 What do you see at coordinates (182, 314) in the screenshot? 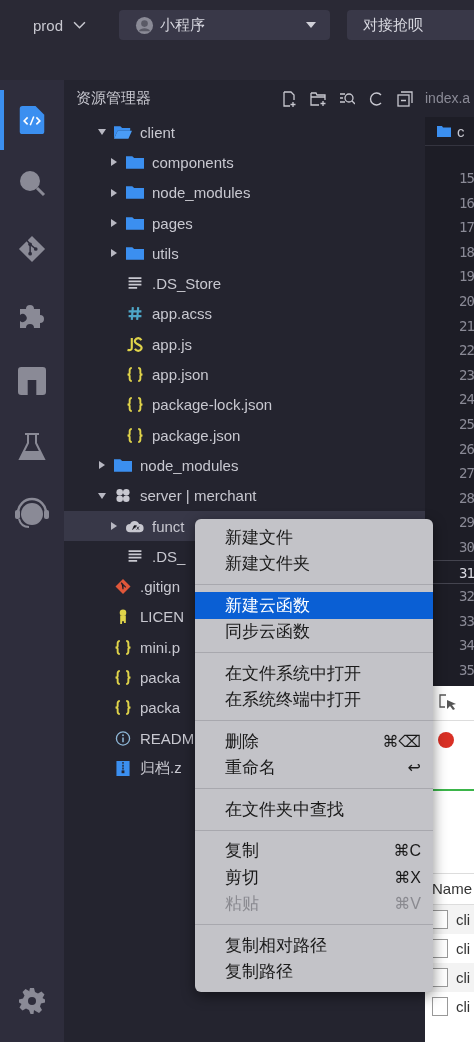
I see `tree-item-label: app.acss` at bounding box center [182, 314].